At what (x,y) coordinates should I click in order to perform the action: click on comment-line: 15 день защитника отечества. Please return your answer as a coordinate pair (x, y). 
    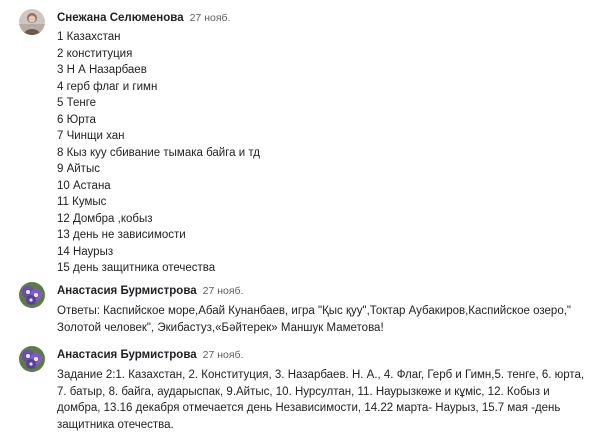
    Looking at the image, I should click on (136, 268).